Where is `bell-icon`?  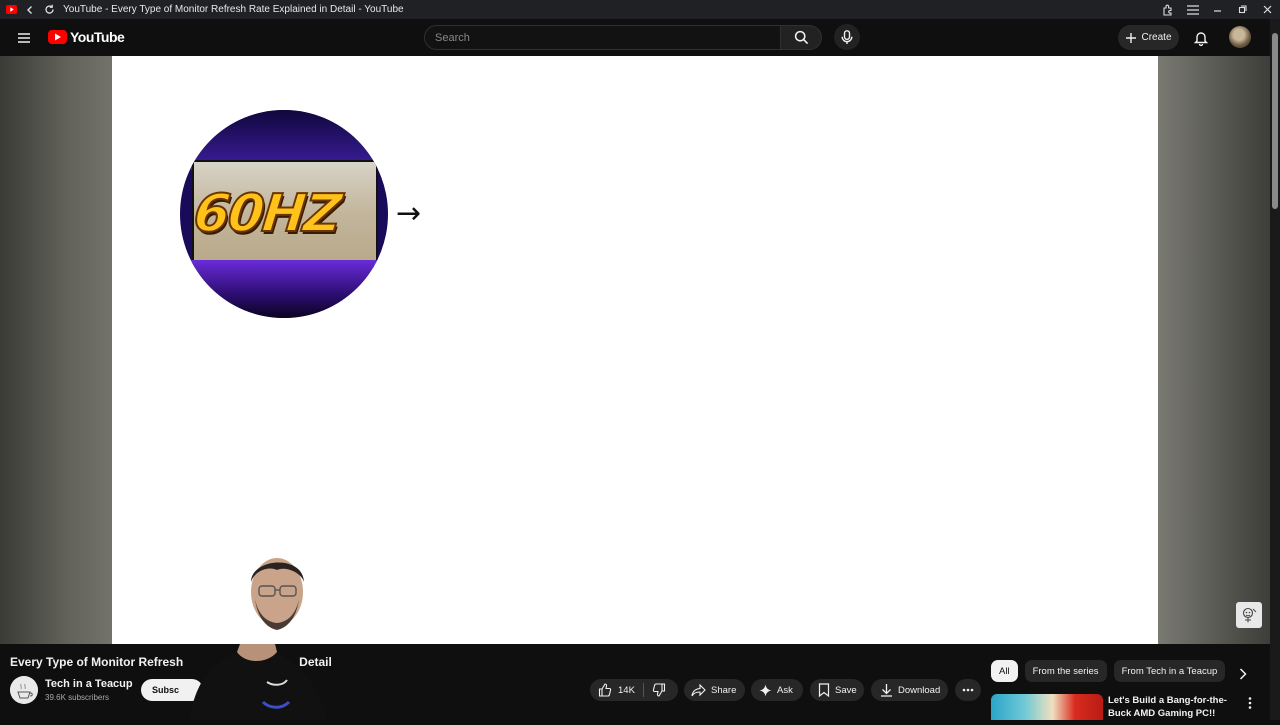
bell-icon is located at coordinates (1201, 39).